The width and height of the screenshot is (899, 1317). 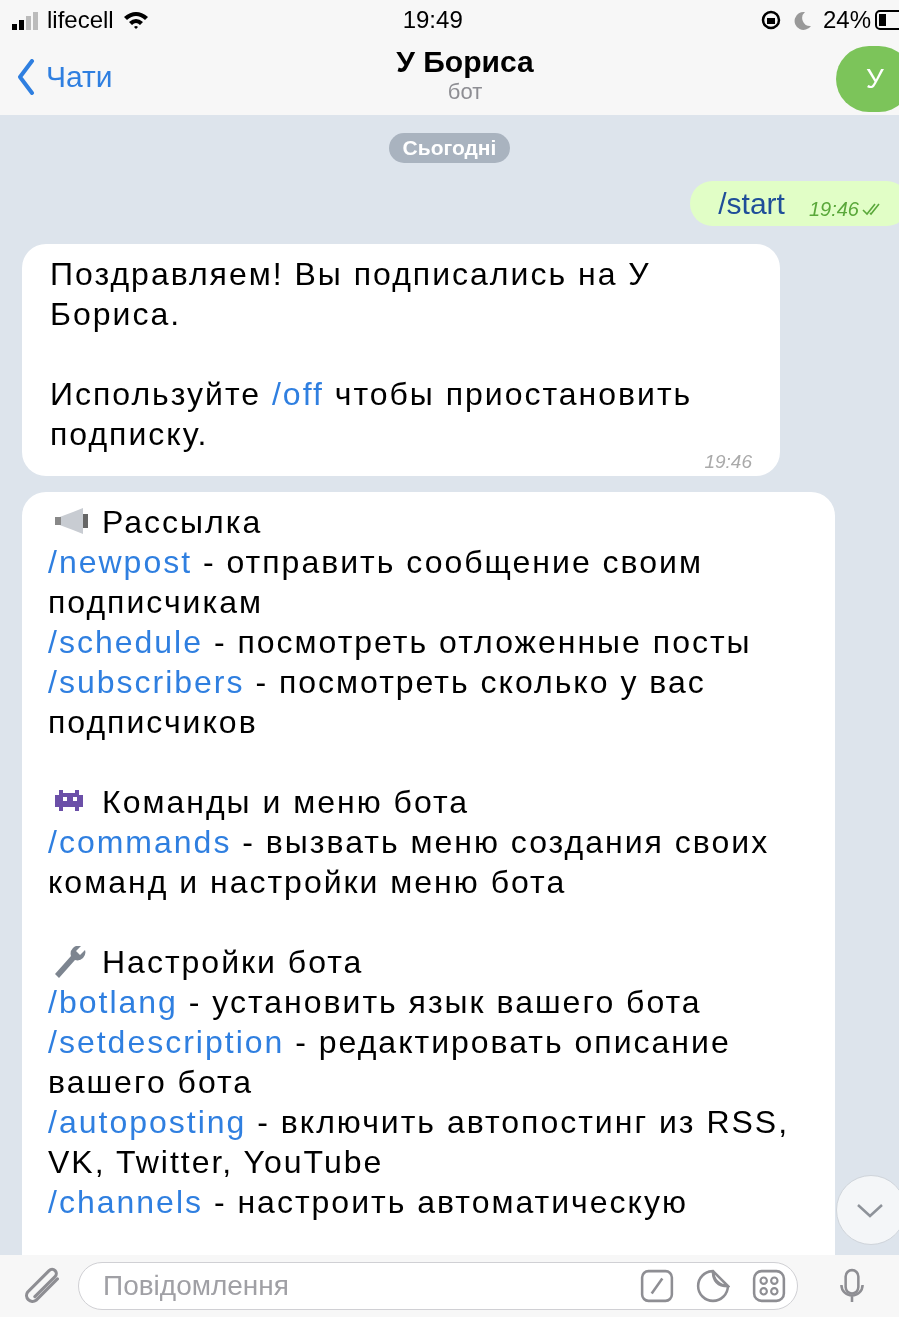 What do you see at coordinates (125, 1202) in the screenshot?
I see `command-link: /channels` at bounding box center [125, 1202].